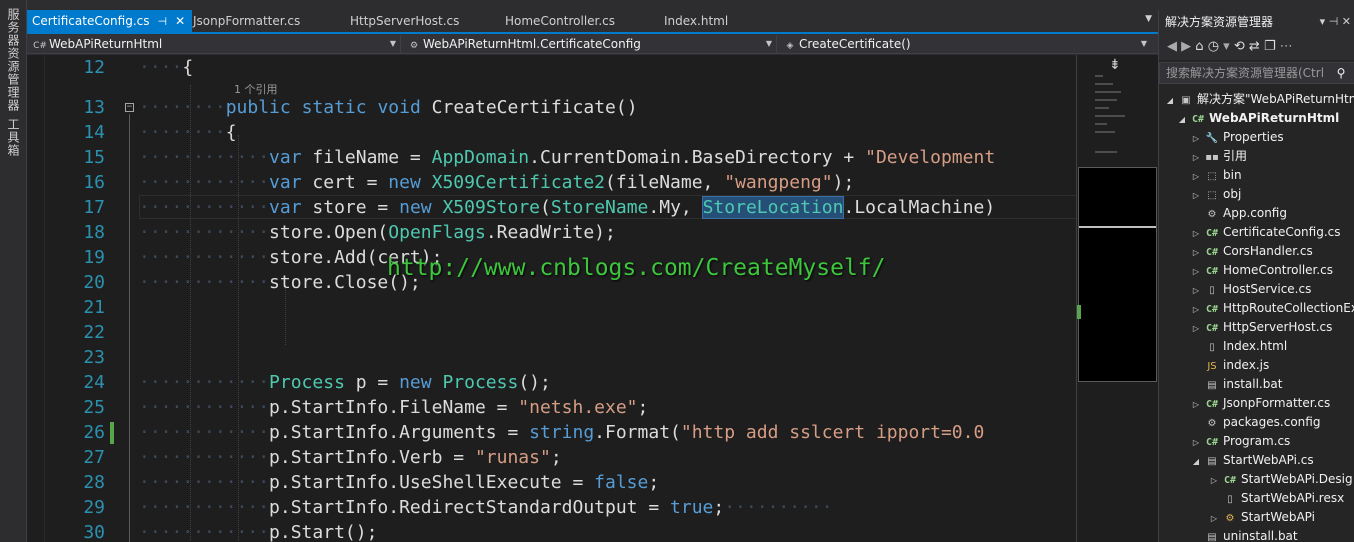  Describe the element at coordinates (696, 21) in the screenshot. I see `tab-index-html: Index.html` at that location.